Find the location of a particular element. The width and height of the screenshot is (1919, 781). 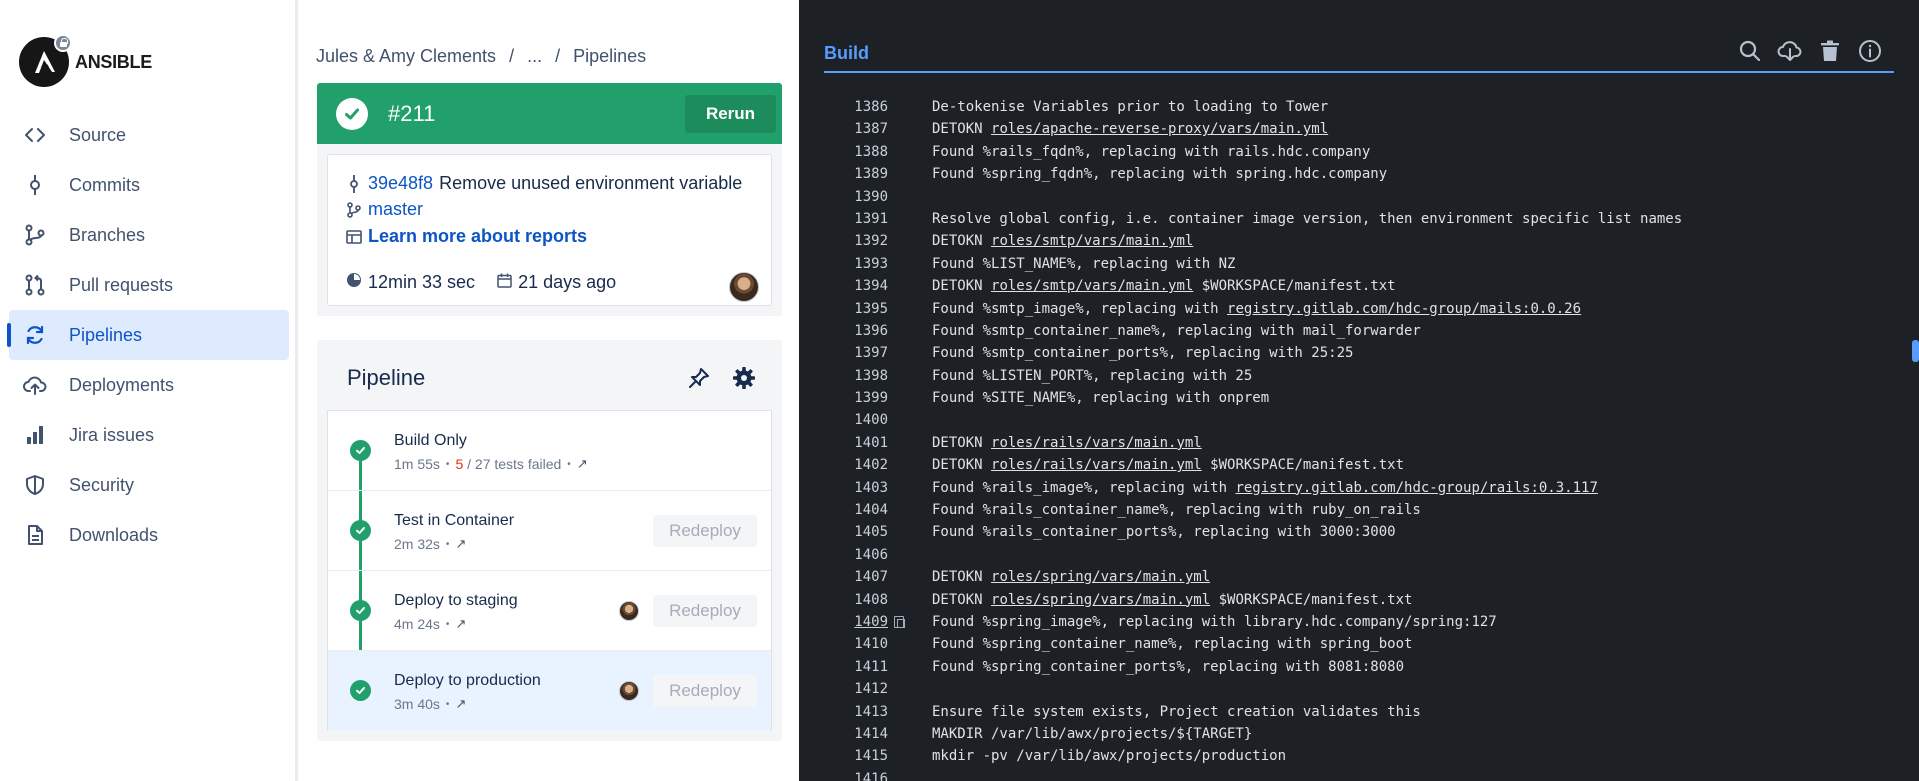

sidebar-item-downloads: Downloads is located at coordinates (149, 535).